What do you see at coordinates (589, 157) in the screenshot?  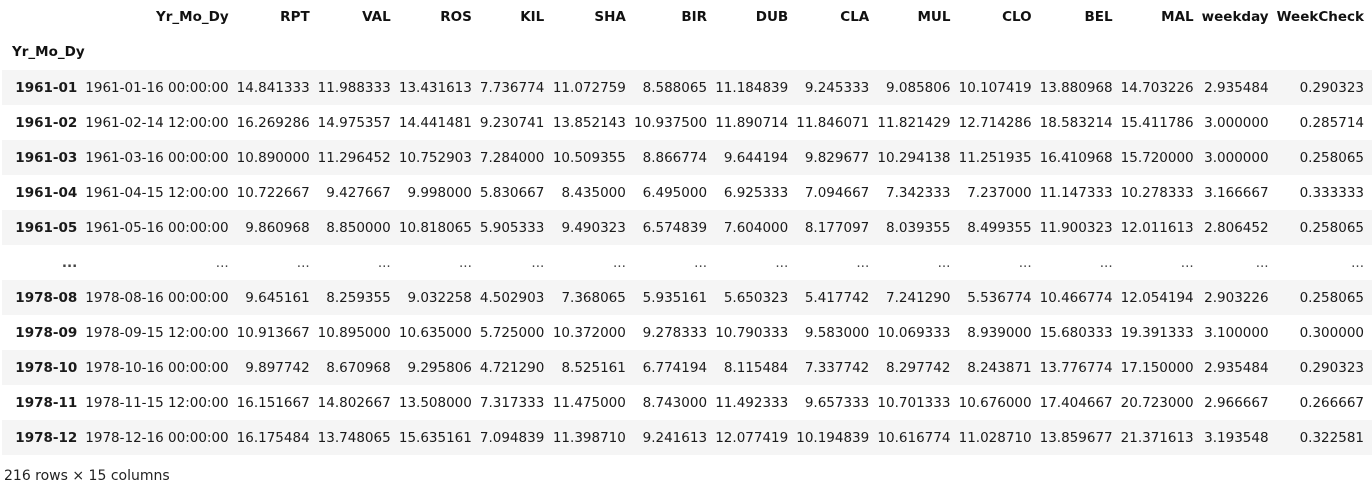 I see `table-cell: 10.509355` at bounding box center [589, 157].